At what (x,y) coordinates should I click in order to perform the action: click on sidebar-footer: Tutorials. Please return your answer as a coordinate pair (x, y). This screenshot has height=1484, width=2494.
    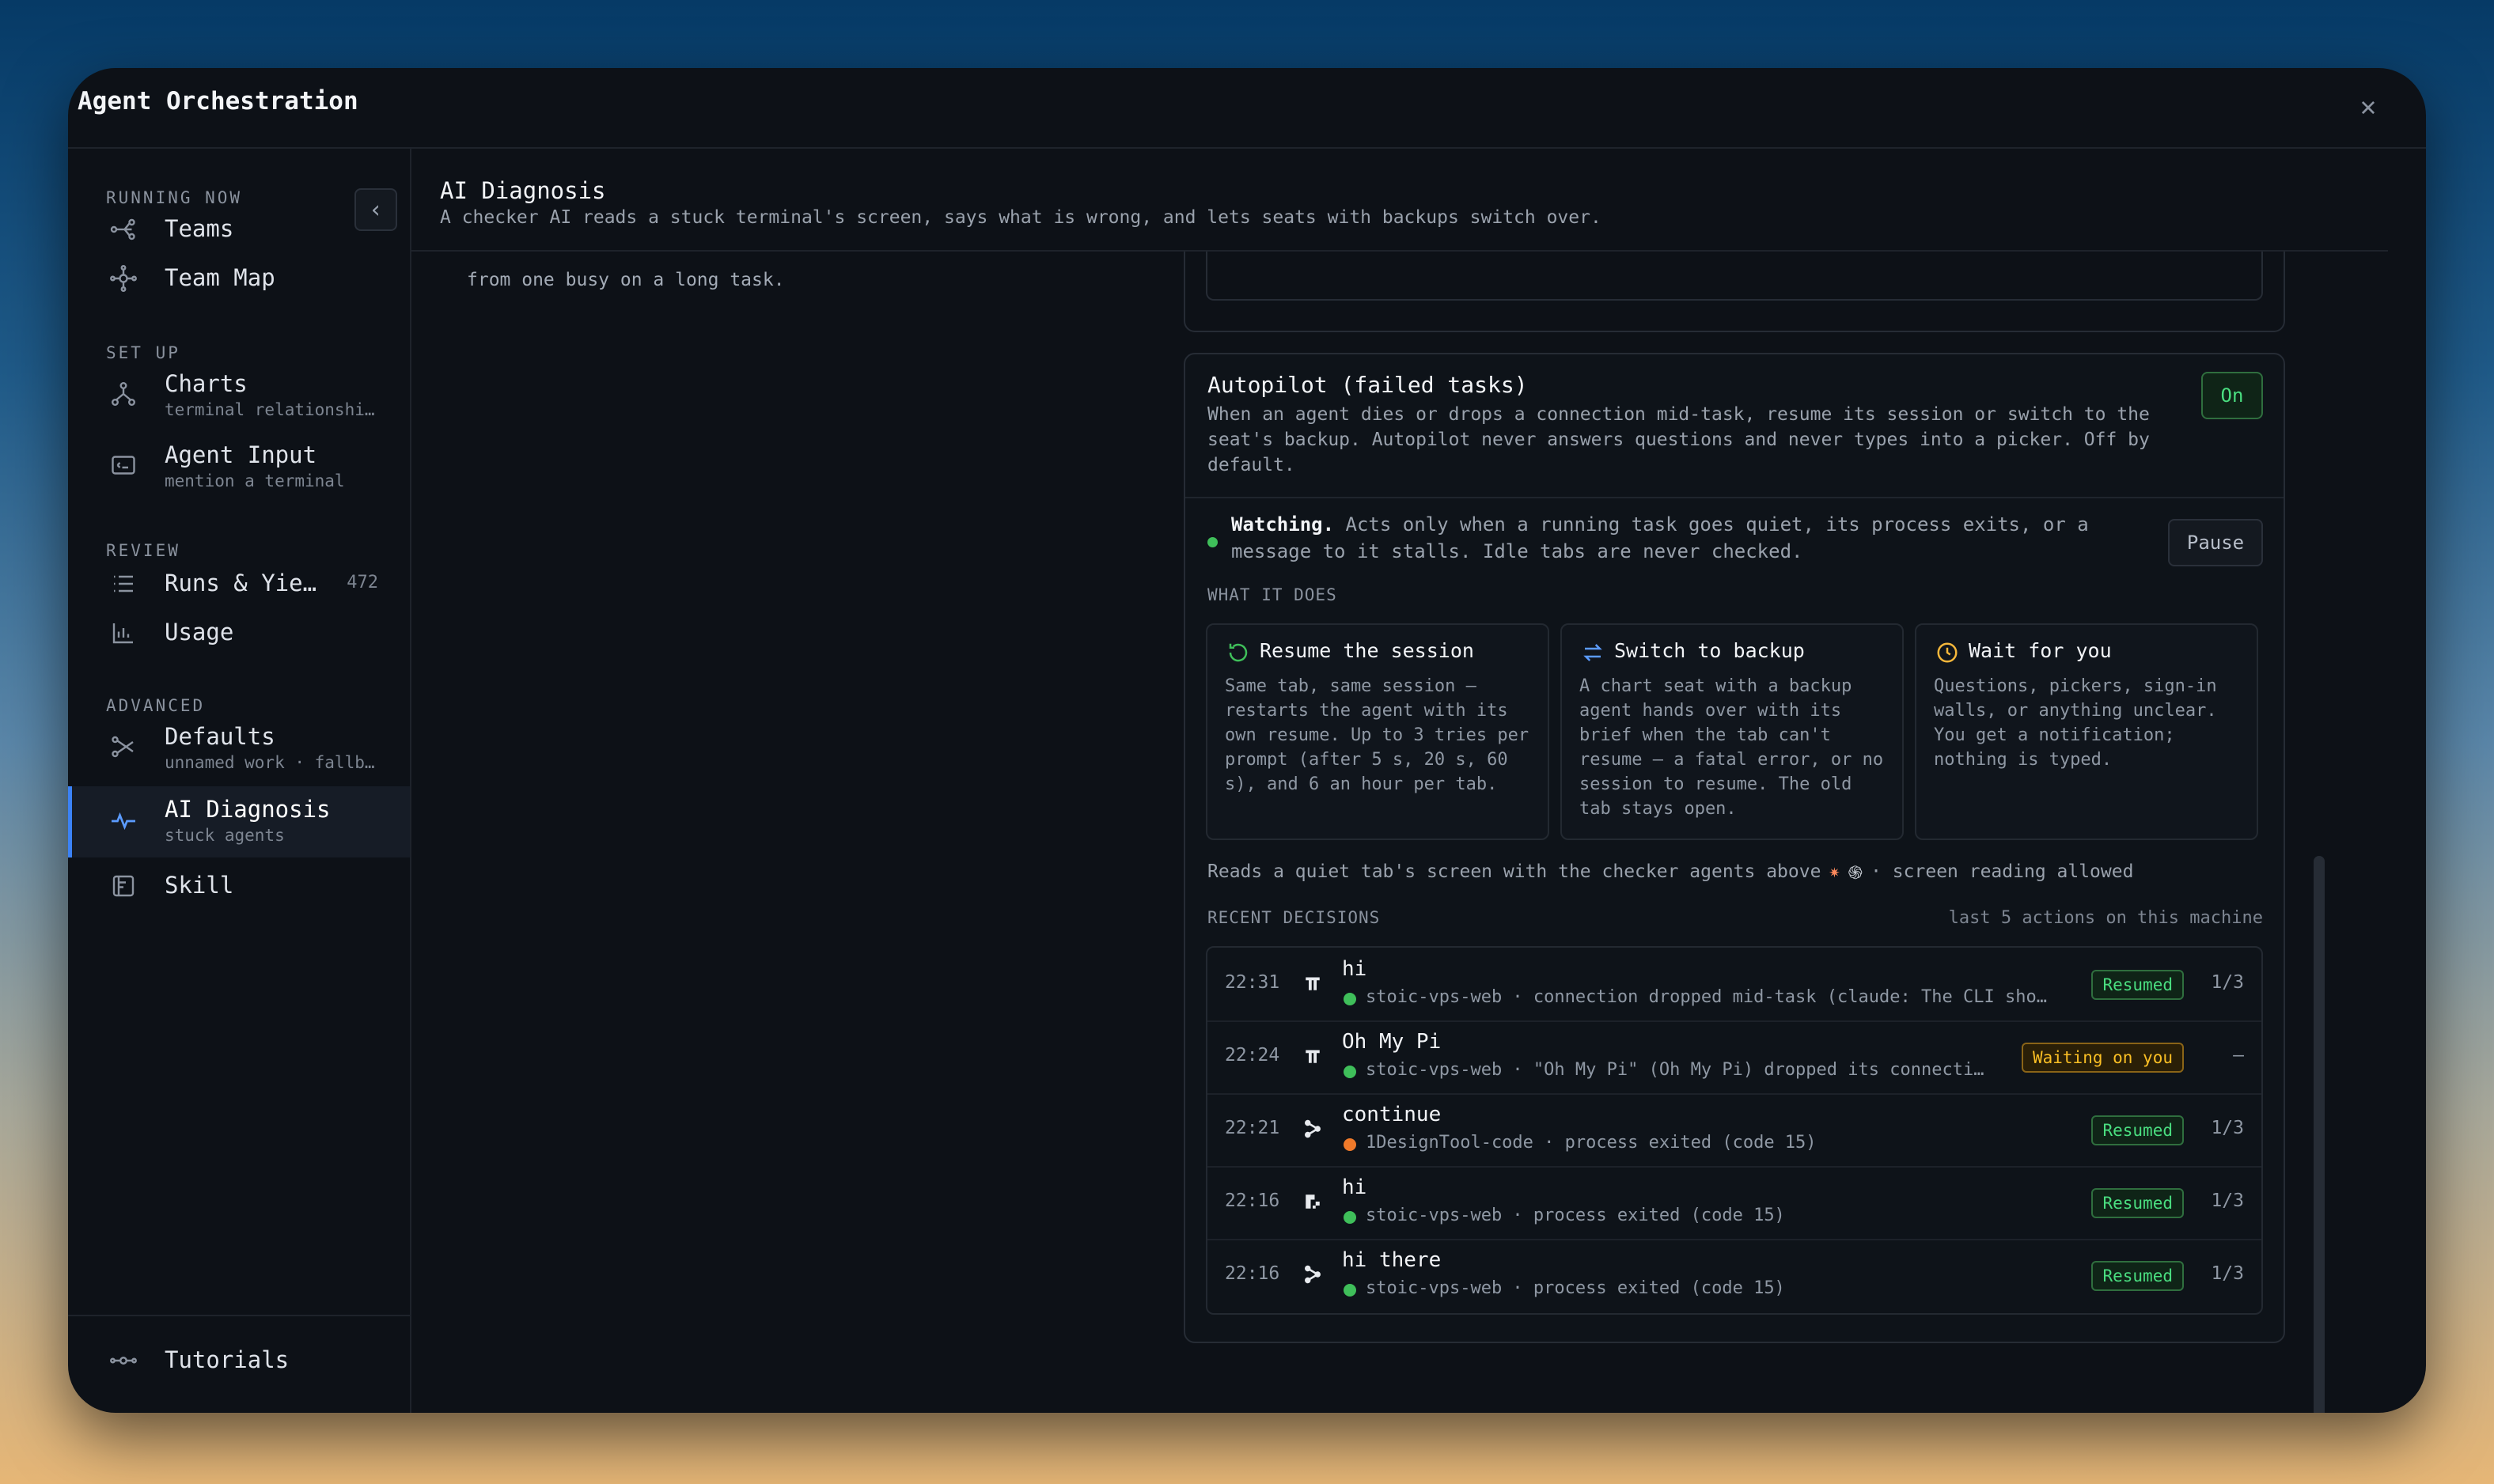
    Looking at the image, I should click on (239, 1364).